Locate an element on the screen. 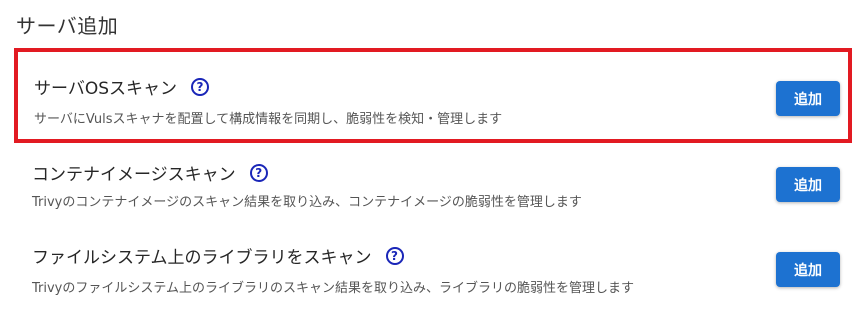  option-title: サーバOSスキャン ? is located at coordinates (122, 86).